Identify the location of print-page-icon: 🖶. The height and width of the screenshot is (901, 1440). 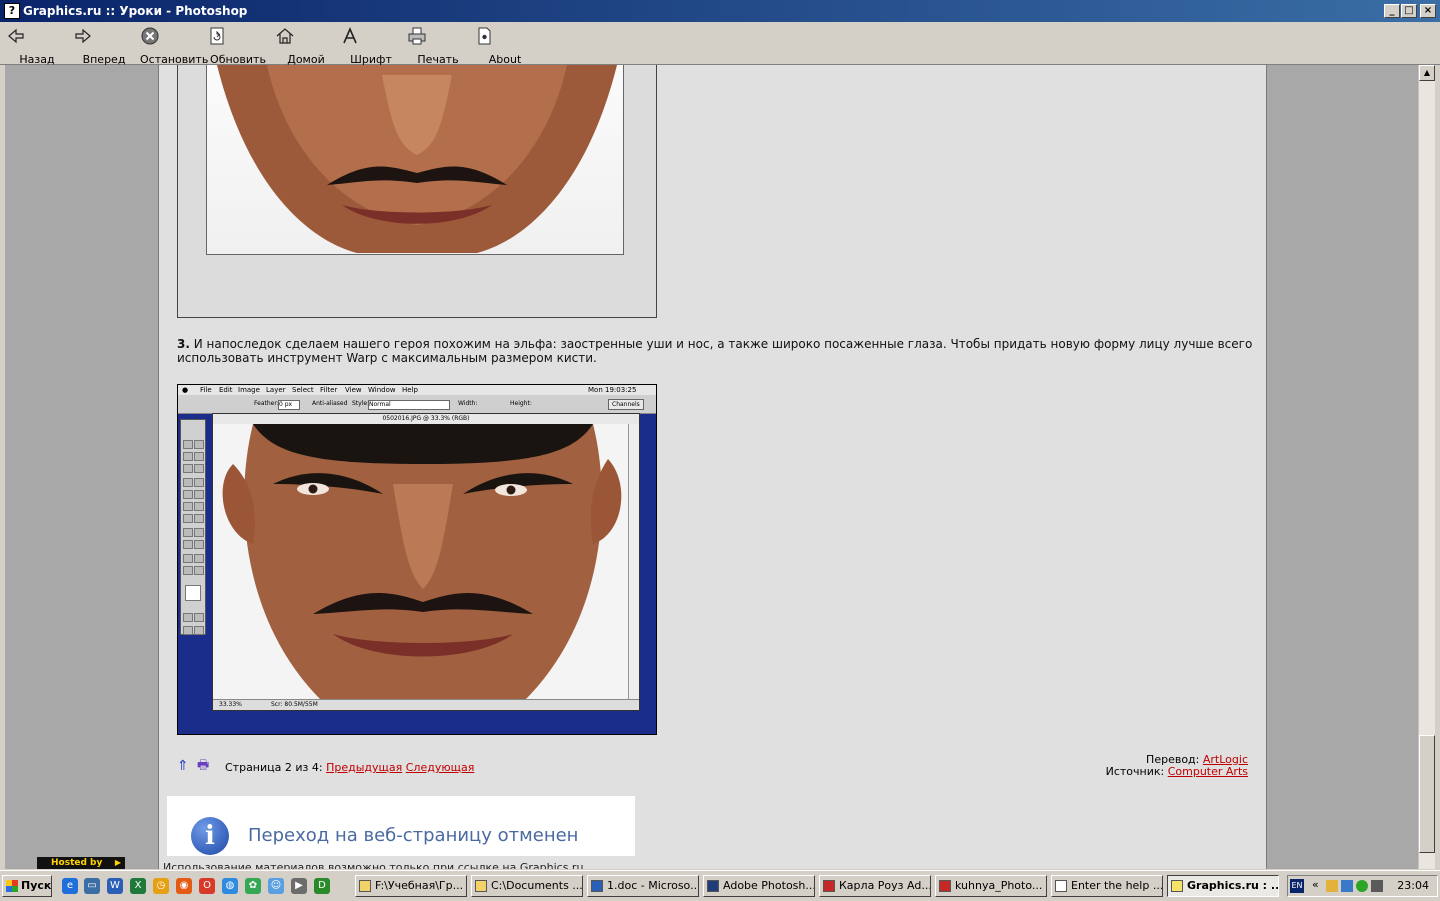
(203, 766).